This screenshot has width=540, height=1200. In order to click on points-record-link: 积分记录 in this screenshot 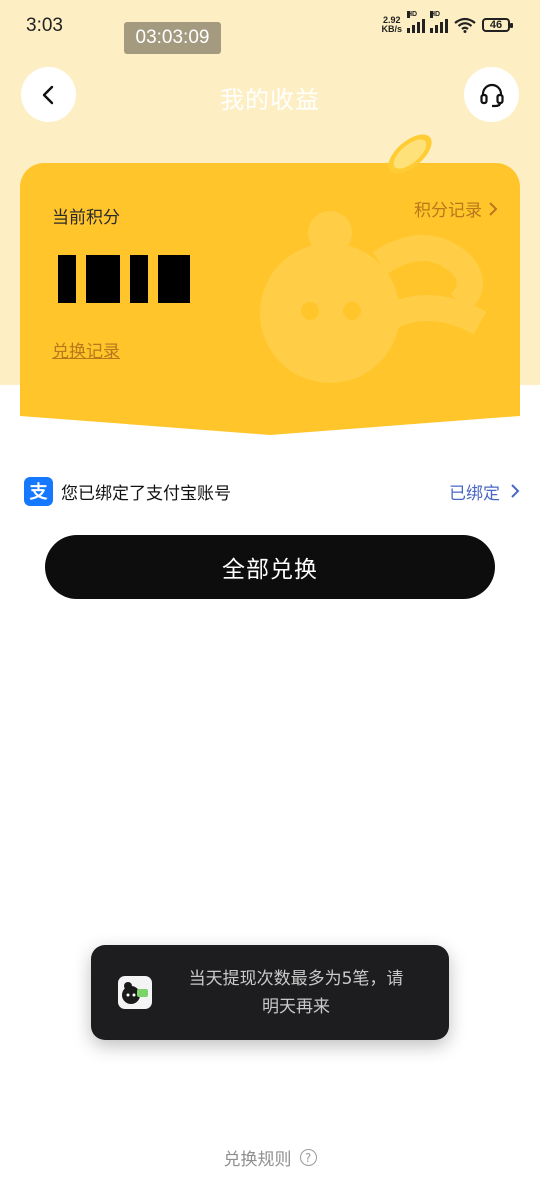, I will do `click(456, 208)`.